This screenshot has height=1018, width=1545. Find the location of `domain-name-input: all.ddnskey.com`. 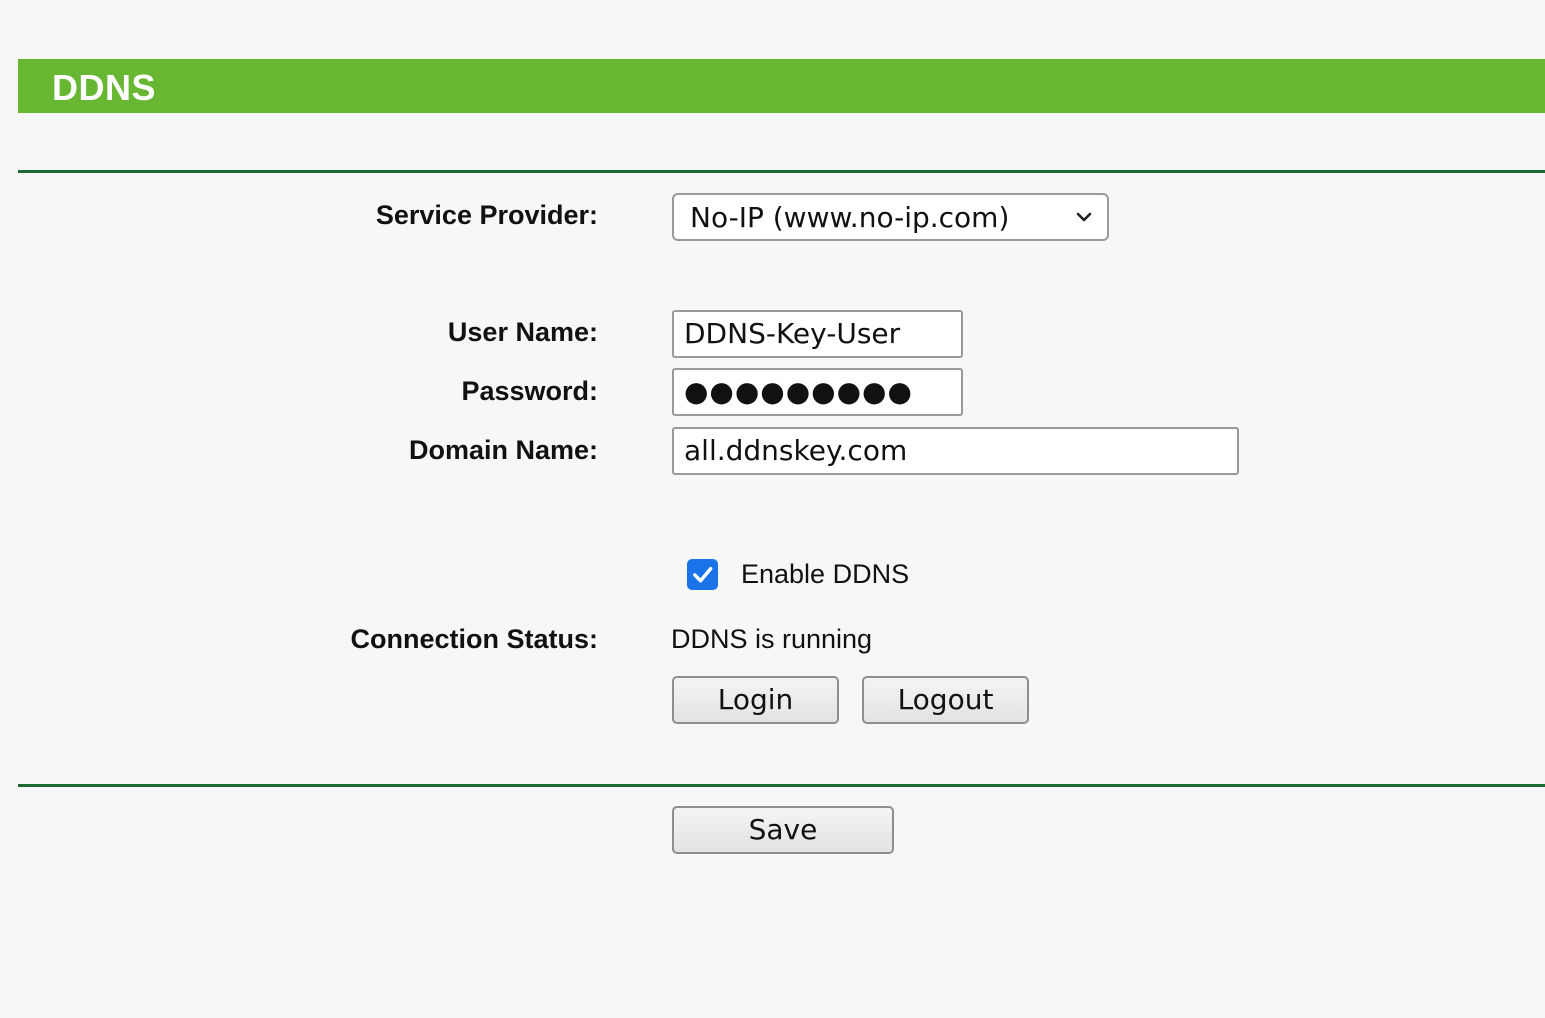

domain-name-input: all.ddnskey.com is located at coordinates (955, 451).